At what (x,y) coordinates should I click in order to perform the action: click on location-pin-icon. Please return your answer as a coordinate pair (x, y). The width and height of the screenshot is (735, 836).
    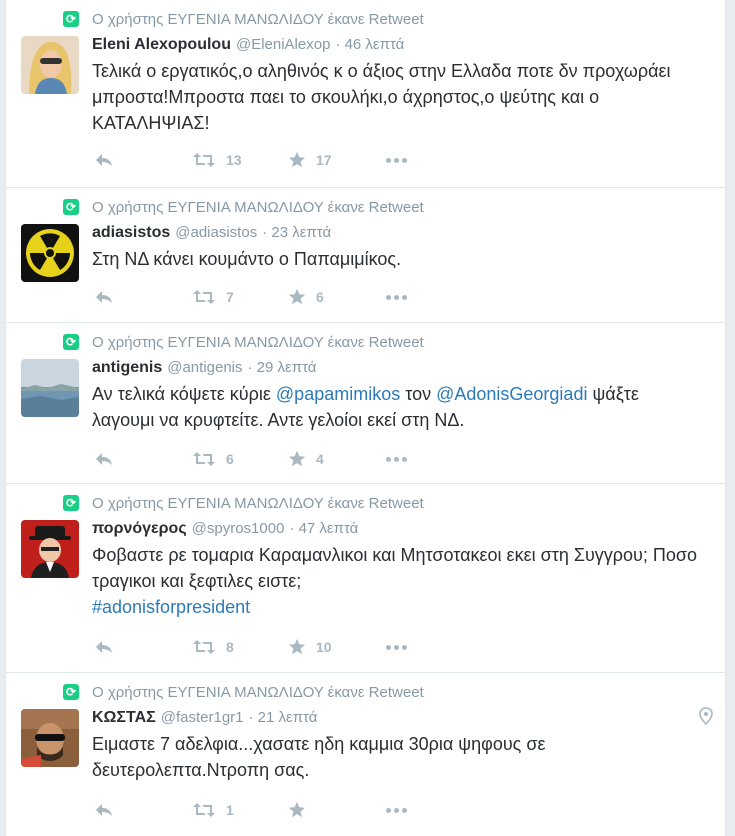
    Looking at the image, I should click on (706, 718).